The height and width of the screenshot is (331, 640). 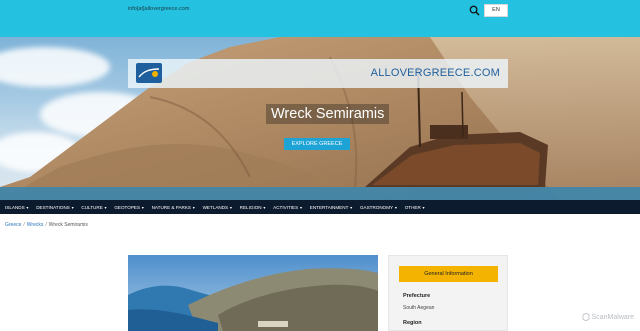 What do you see at coordinates (435, 73) in the screenshot?
I see `site-name: ALLOVERGREECE.COM` at bounding box center [435, 73].